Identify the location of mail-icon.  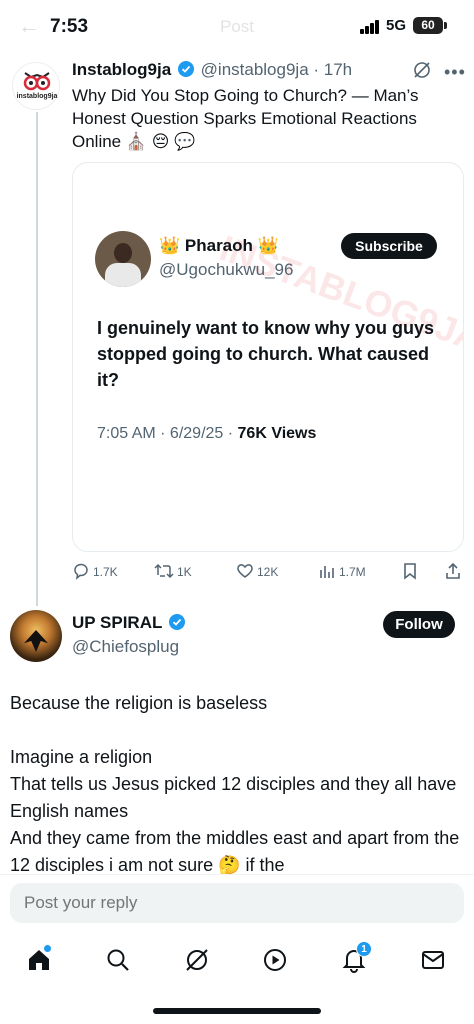
(433, 960).